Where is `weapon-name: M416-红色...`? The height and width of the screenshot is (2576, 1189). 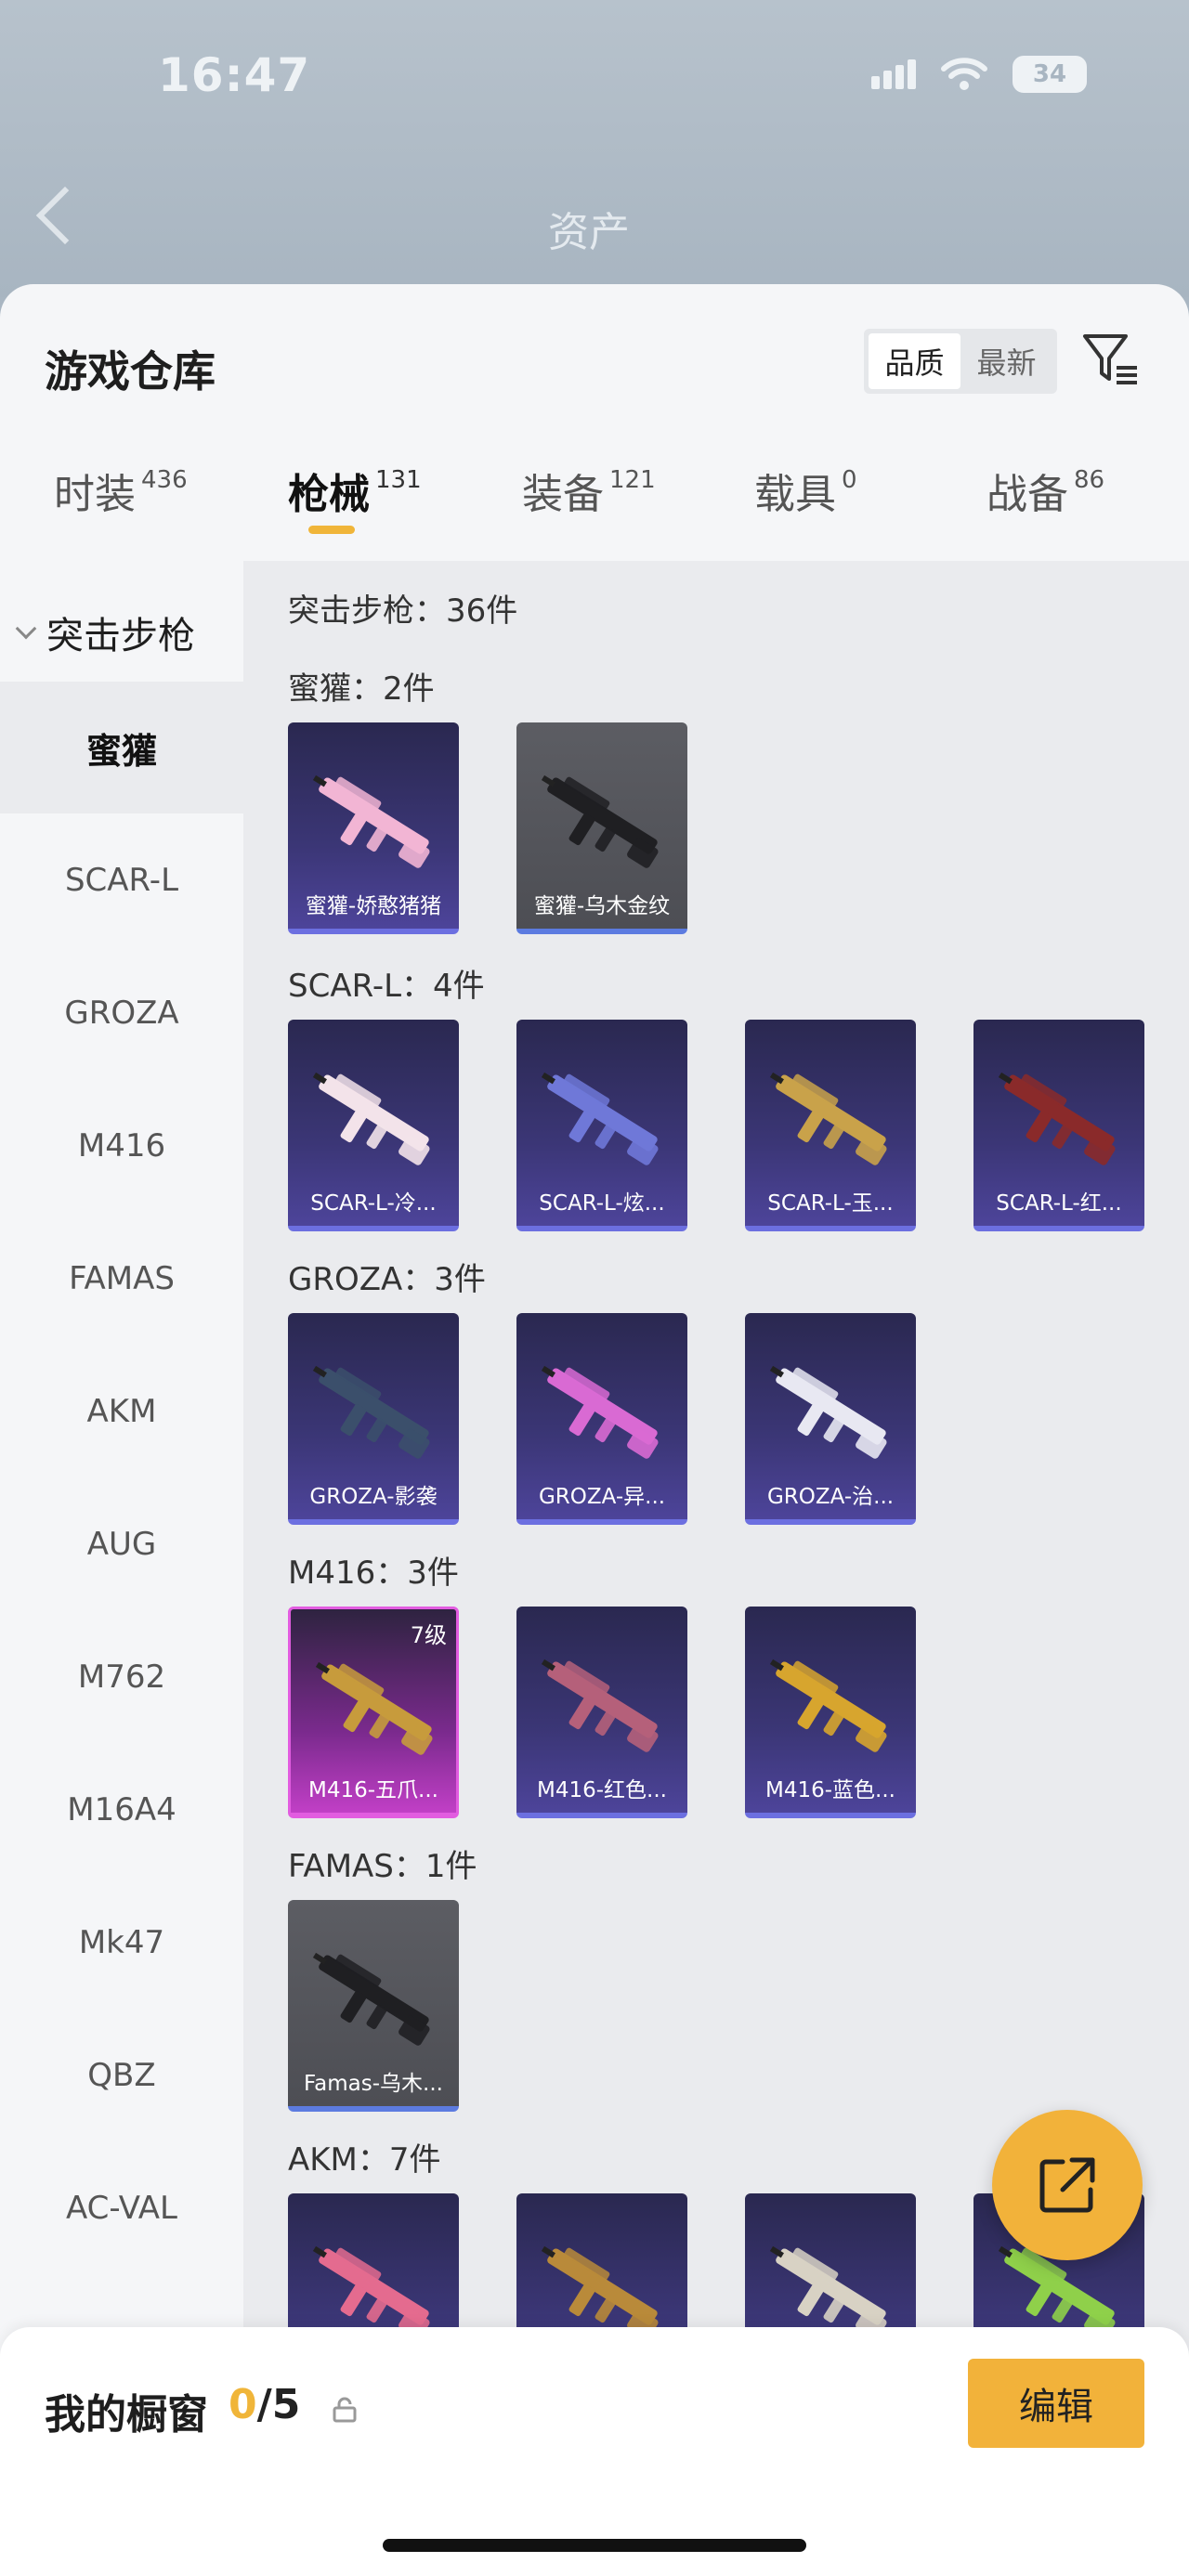 weapon-name: M416-红色... is located at coordinates (602, 1790).